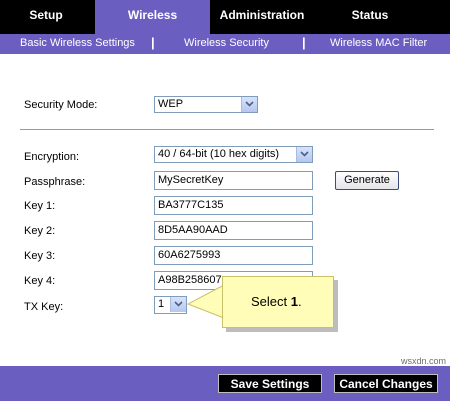 The width and height of the screenshot is (450, 401). I want to click on callout-pointer-icon, so click(205, 301).